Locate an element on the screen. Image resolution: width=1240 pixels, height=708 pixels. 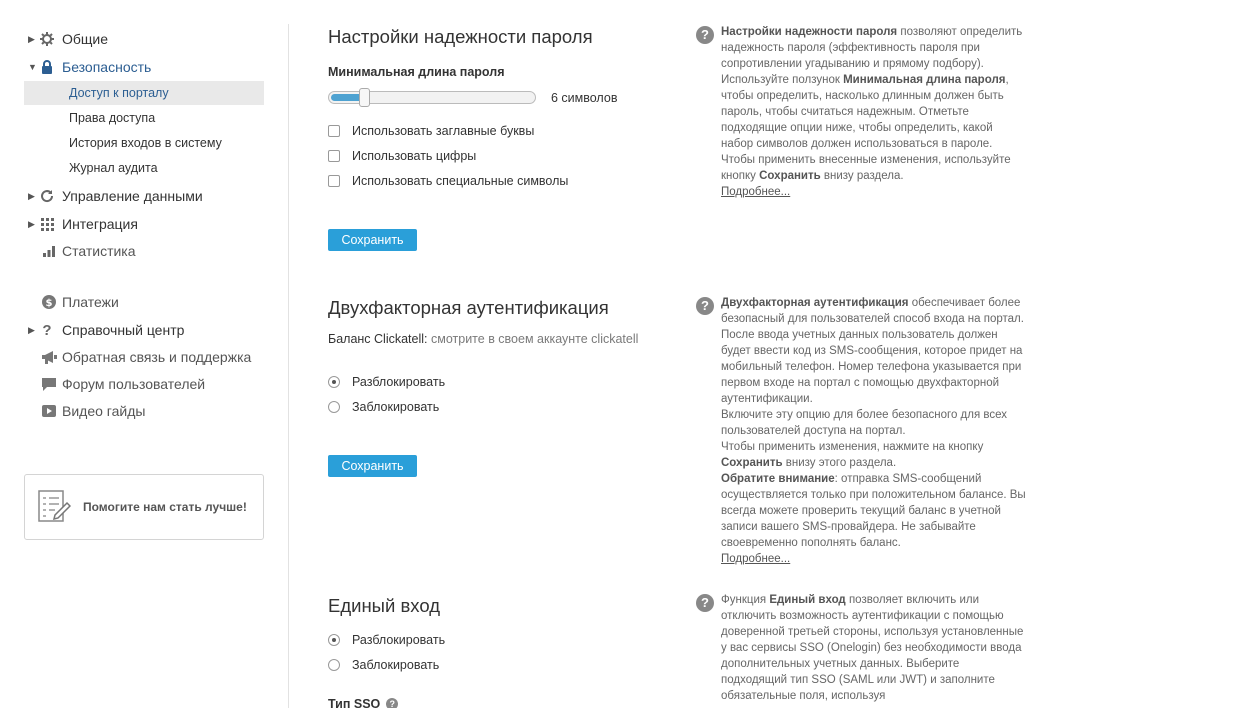
sso-enable-option: Разблокировать is located at coordinates (386, 640).